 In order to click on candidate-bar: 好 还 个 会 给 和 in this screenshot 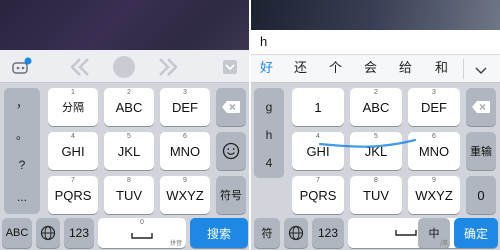, I will do `click(375, 69)`.